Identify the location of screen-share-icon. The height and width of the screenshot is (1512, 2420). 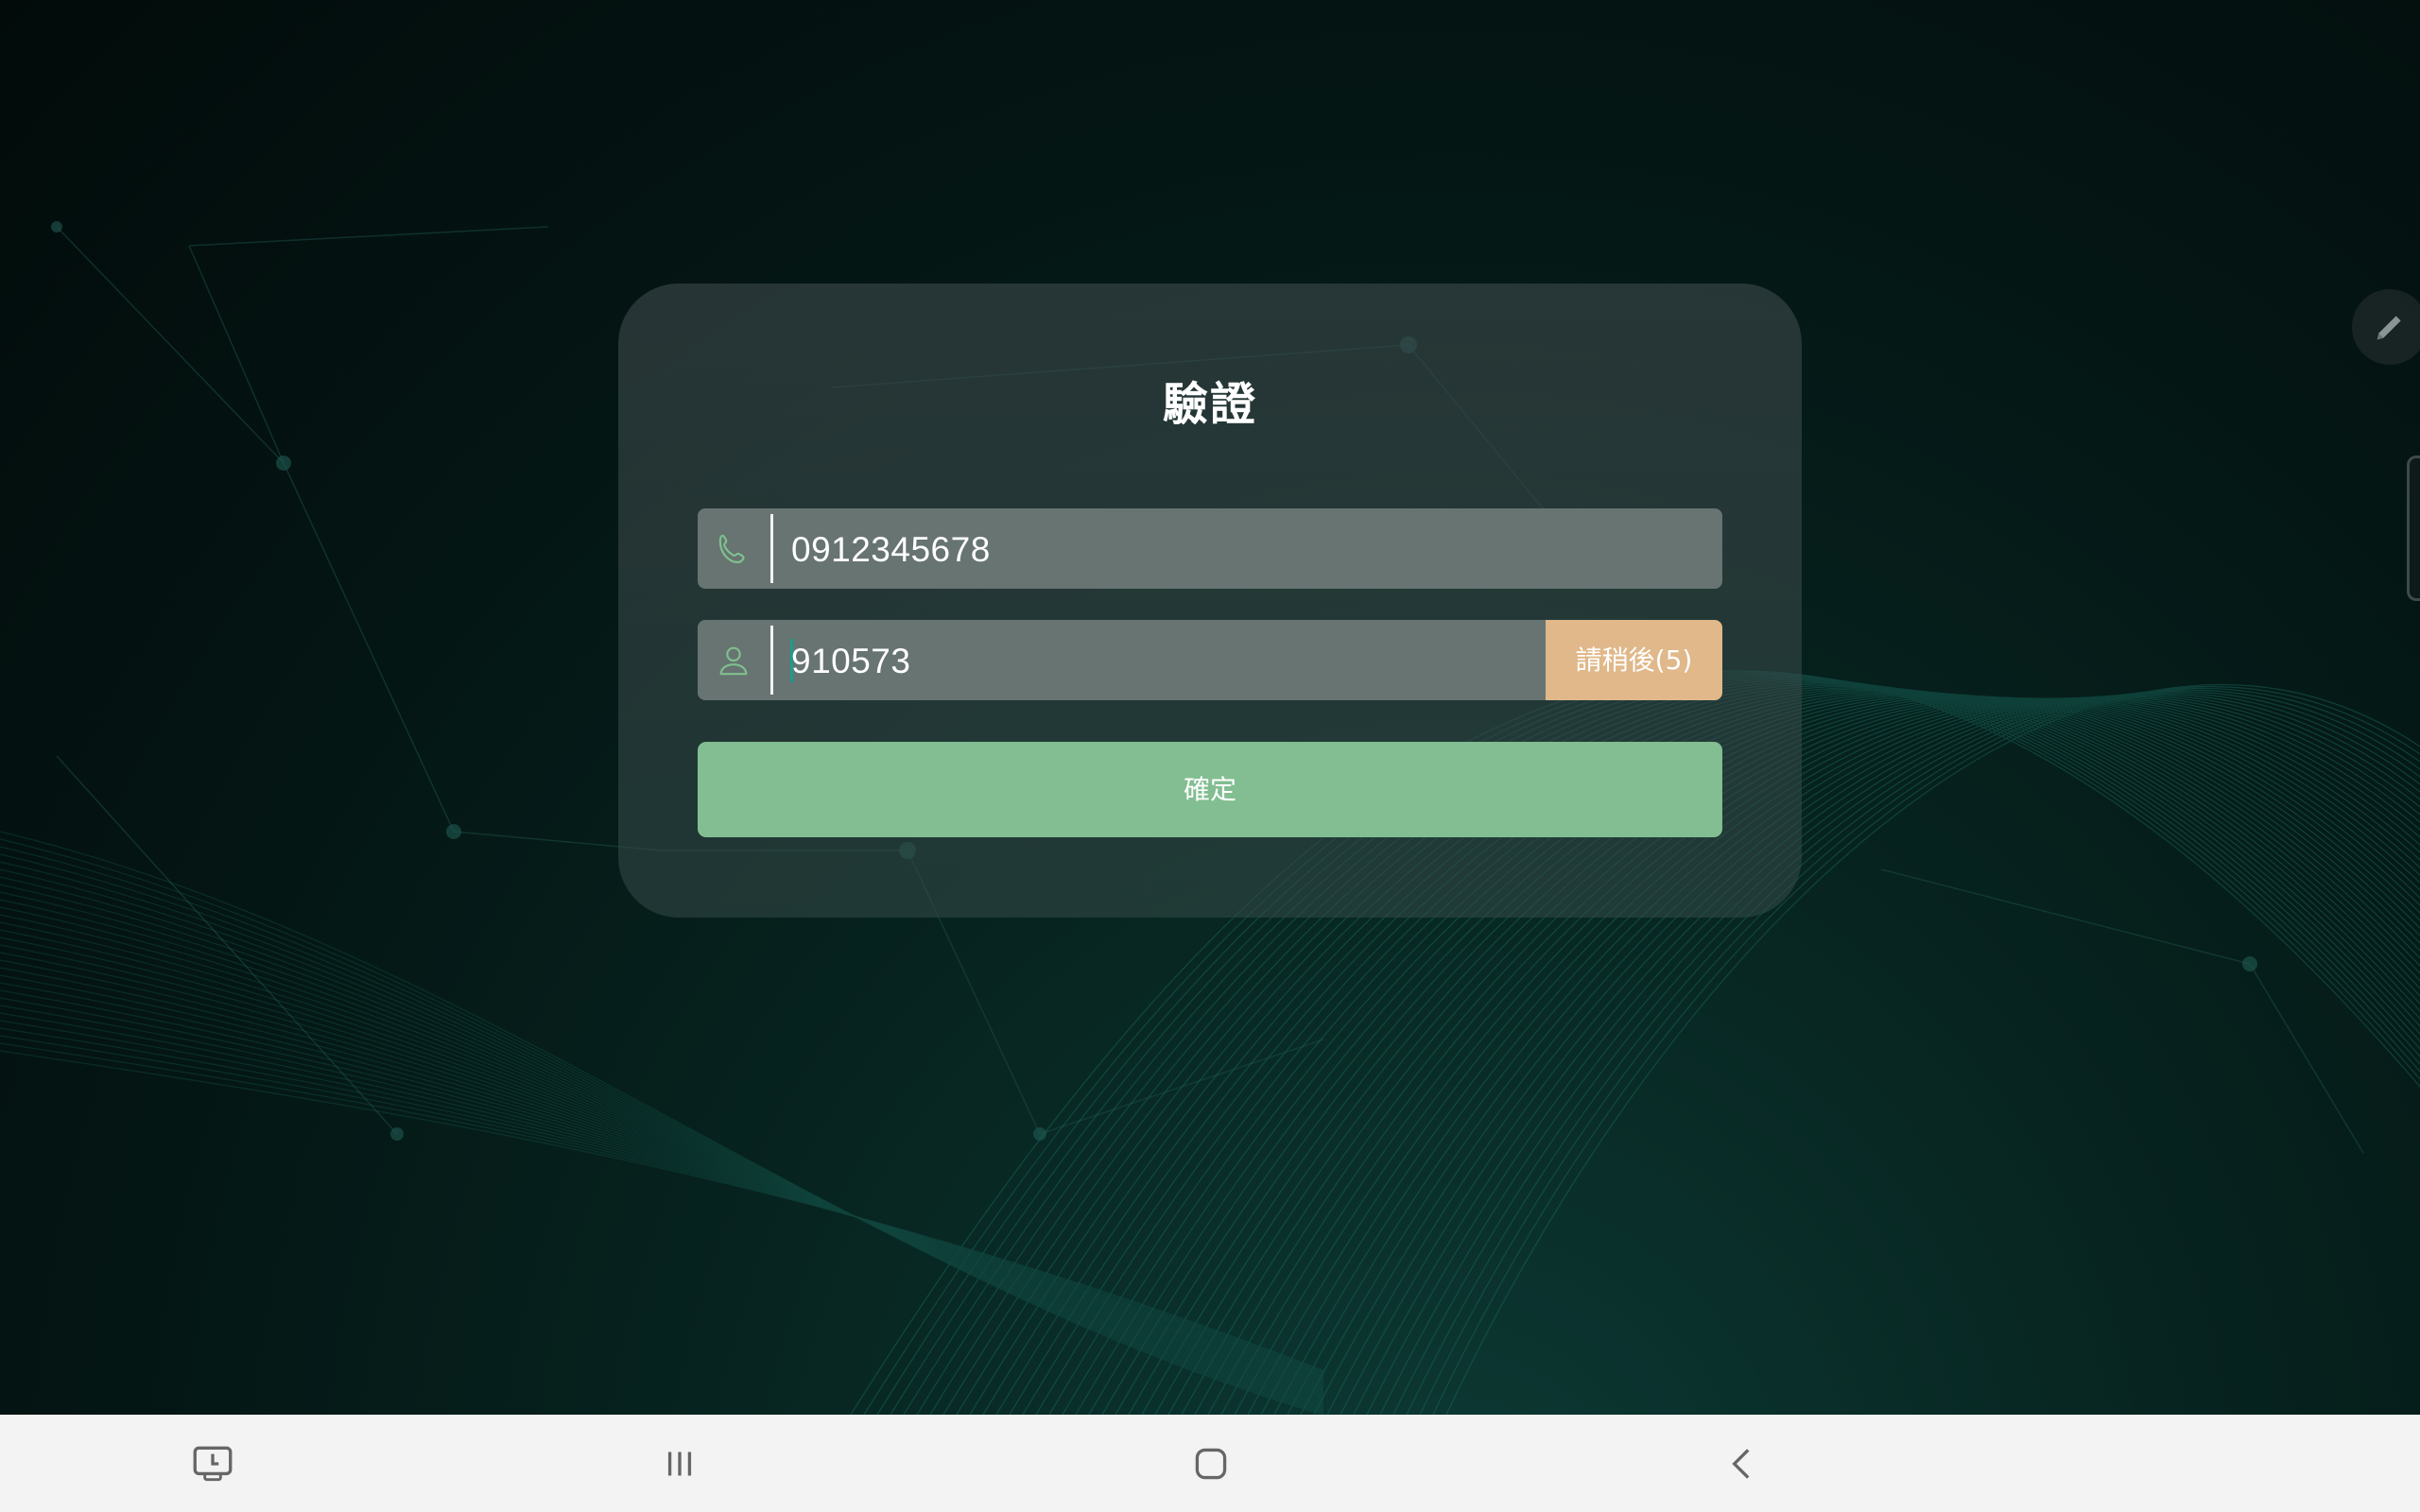
(213, 1463).